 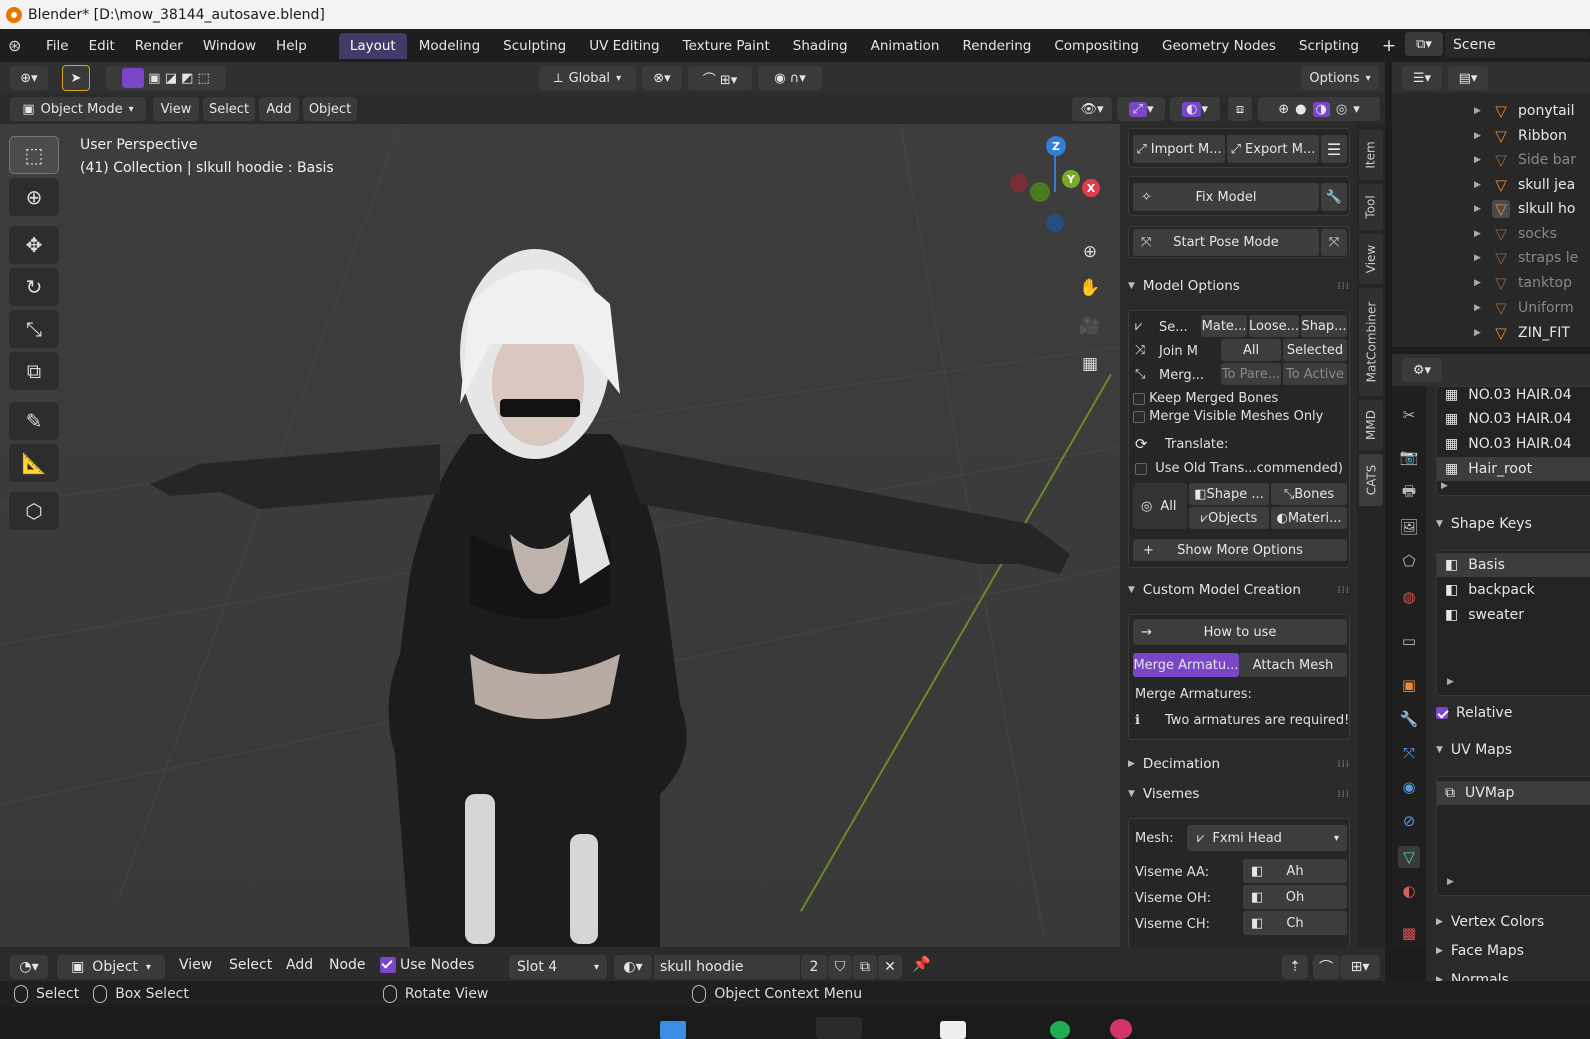 I want to click on constraints-tab-icon: ⊘, so click(x=1409, y=821).